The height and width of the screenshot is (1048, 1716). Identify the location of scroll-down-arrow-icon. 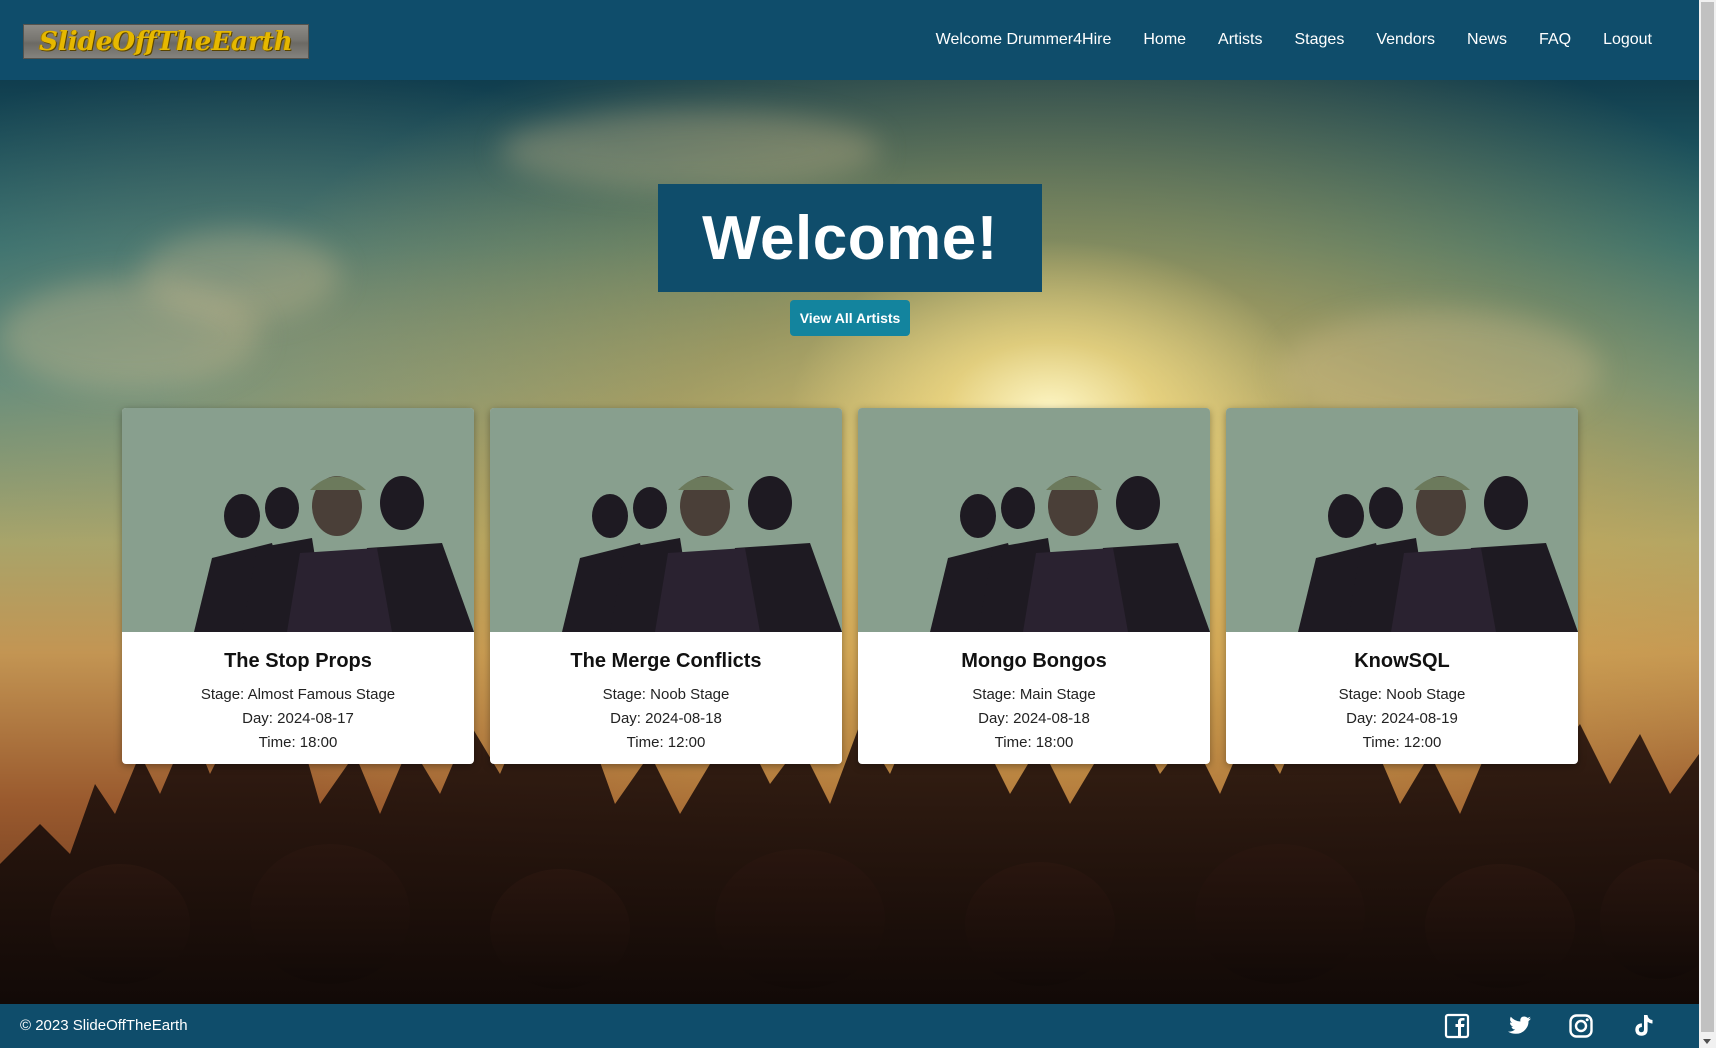
(1707, 1041).